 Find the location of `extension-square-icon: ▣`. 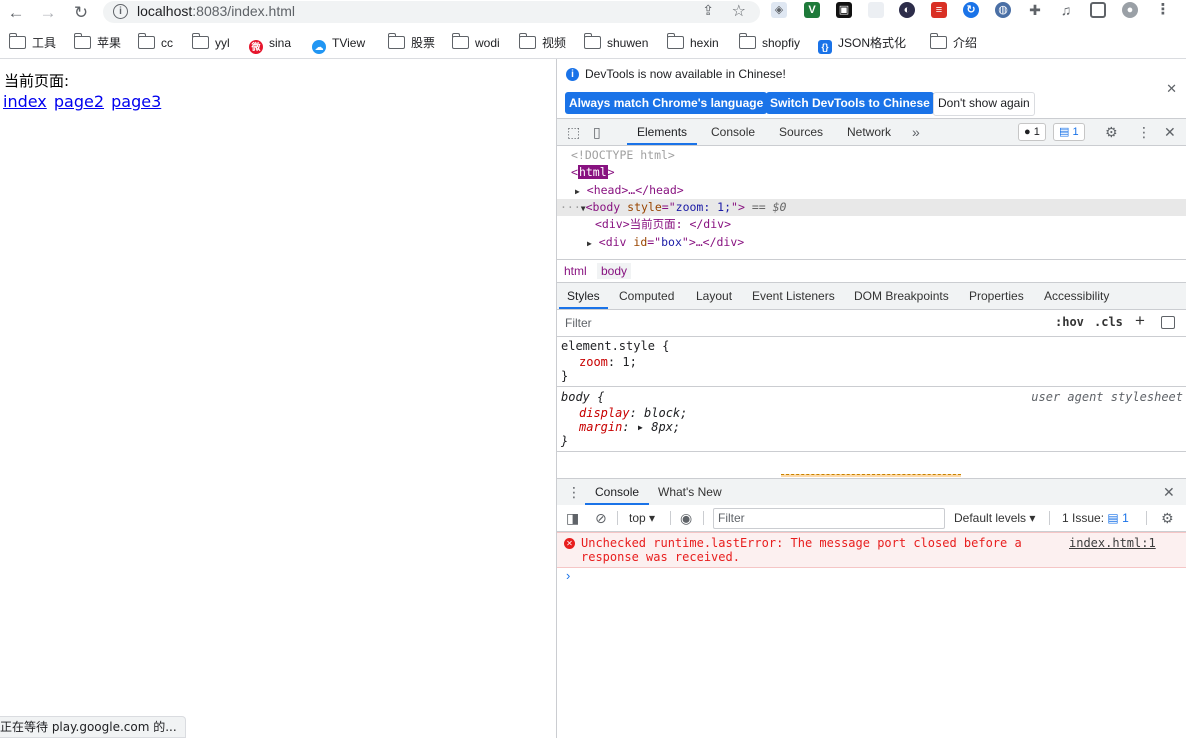

extension-square-icon: ▣ is located at coordinates (844, 10).